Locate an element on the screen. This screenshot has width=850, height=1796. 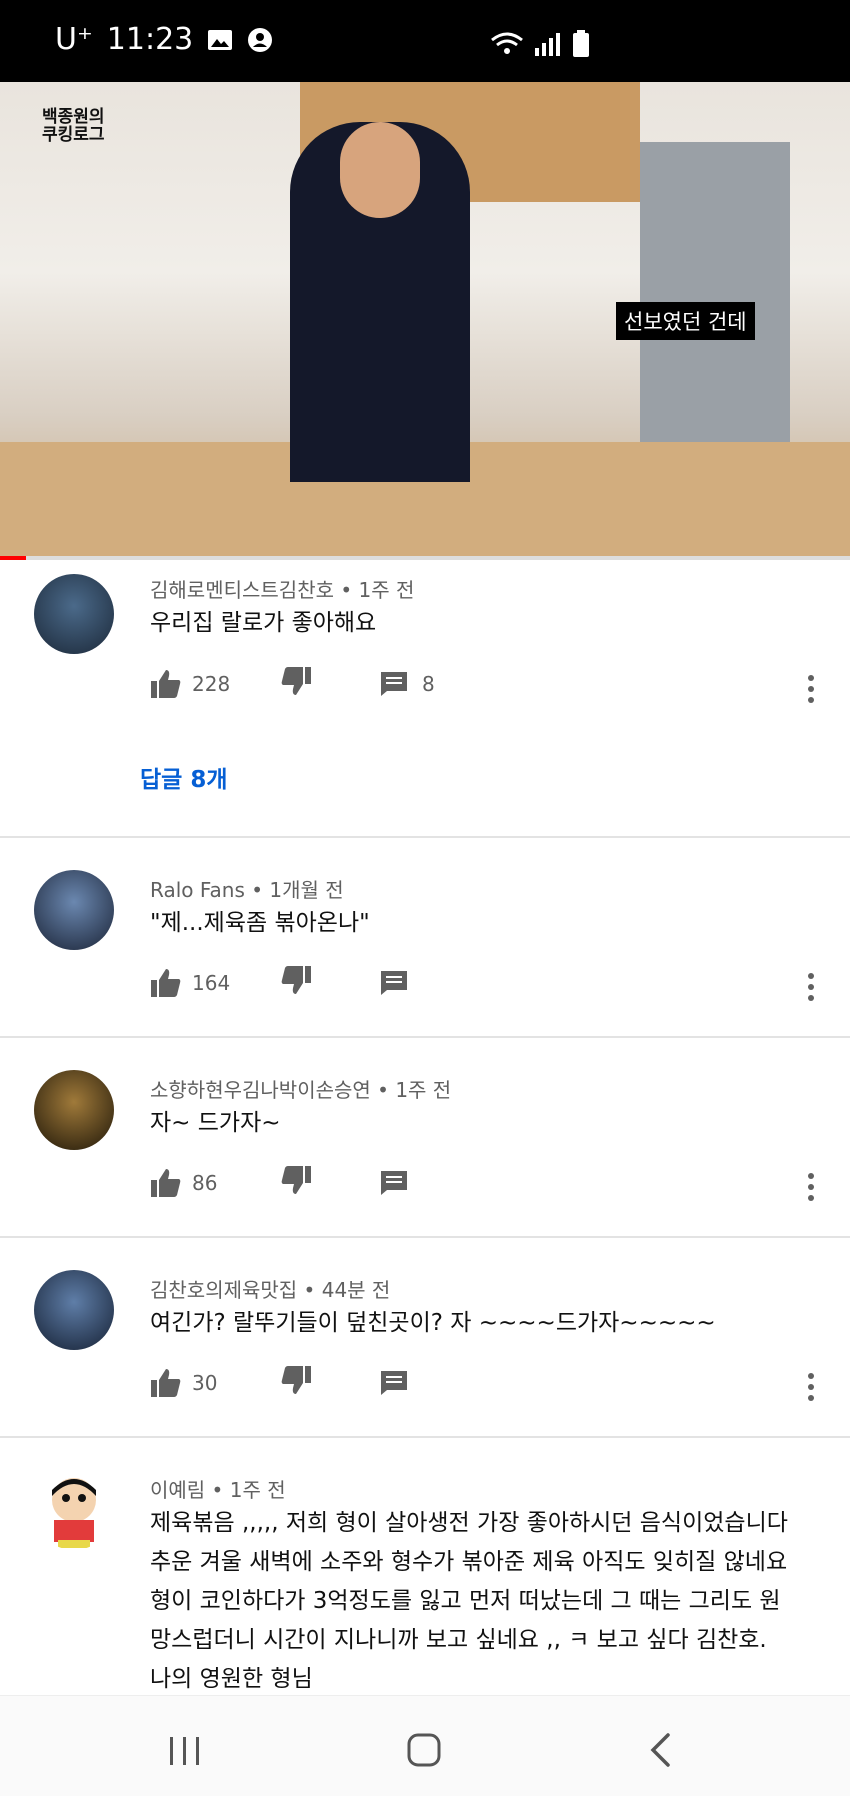
comment-text: 여긴가? 랄뚜기들이 덮친곳이? 자 ~~~~드가자~~~~~ is located at coordinates (433, 1323).